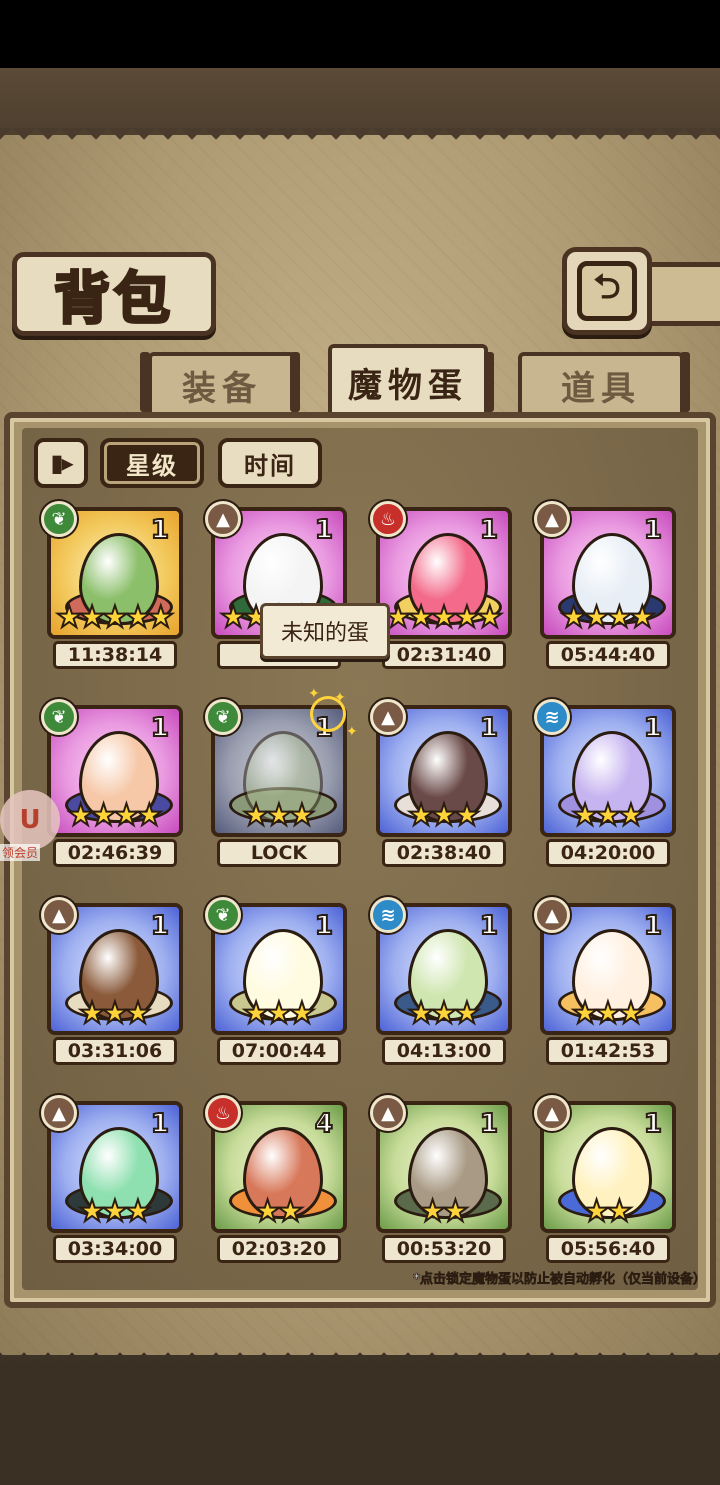  What do you see at coordinates (113, 298) in the screenshot?
I see `page-title: 背包` at bounding box center [113, 298].